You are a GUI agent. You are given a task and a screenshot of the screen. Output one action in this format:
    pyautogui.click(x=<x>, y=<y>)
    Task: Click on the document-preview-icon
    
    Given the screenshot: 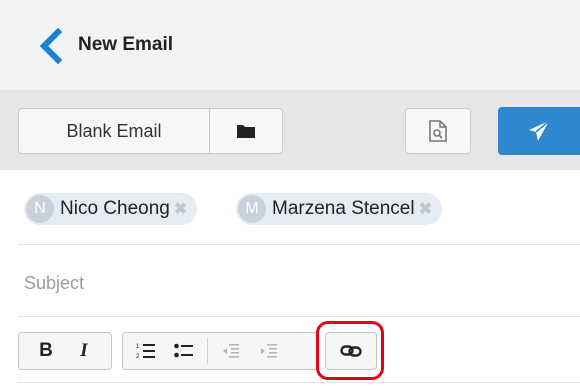 What is the action you would take?
    pyautogui.click(x=438, y=131)
    